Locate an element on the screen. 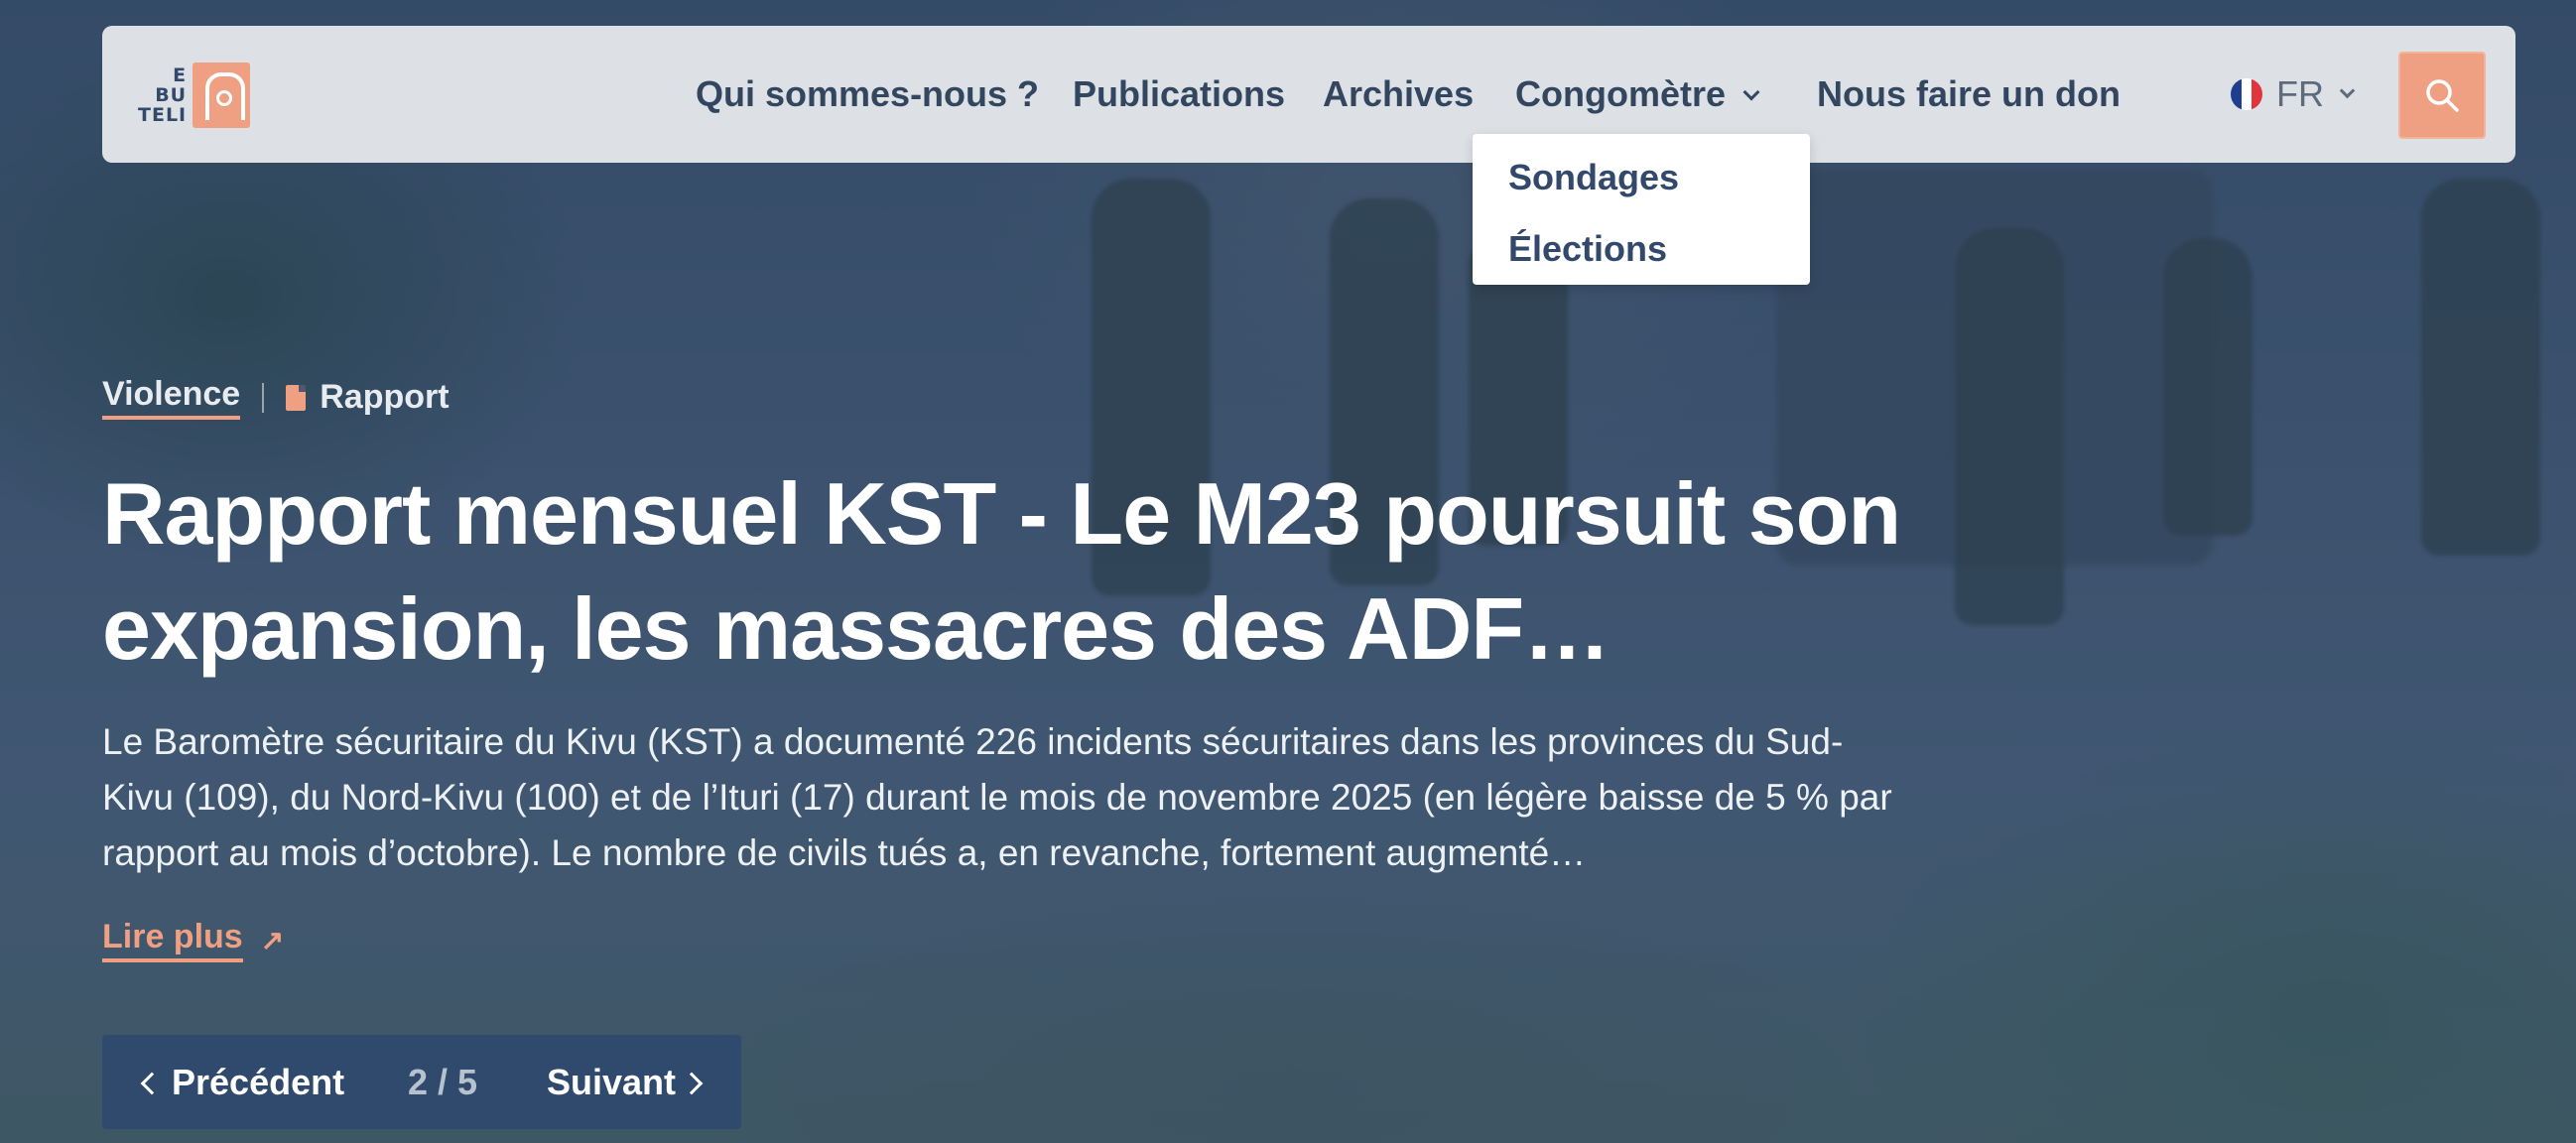 Image resolution: width=2576 pixels, height=1143 pixels. slide-counter: 2 / 5 is located at coordinates (443, 1082).